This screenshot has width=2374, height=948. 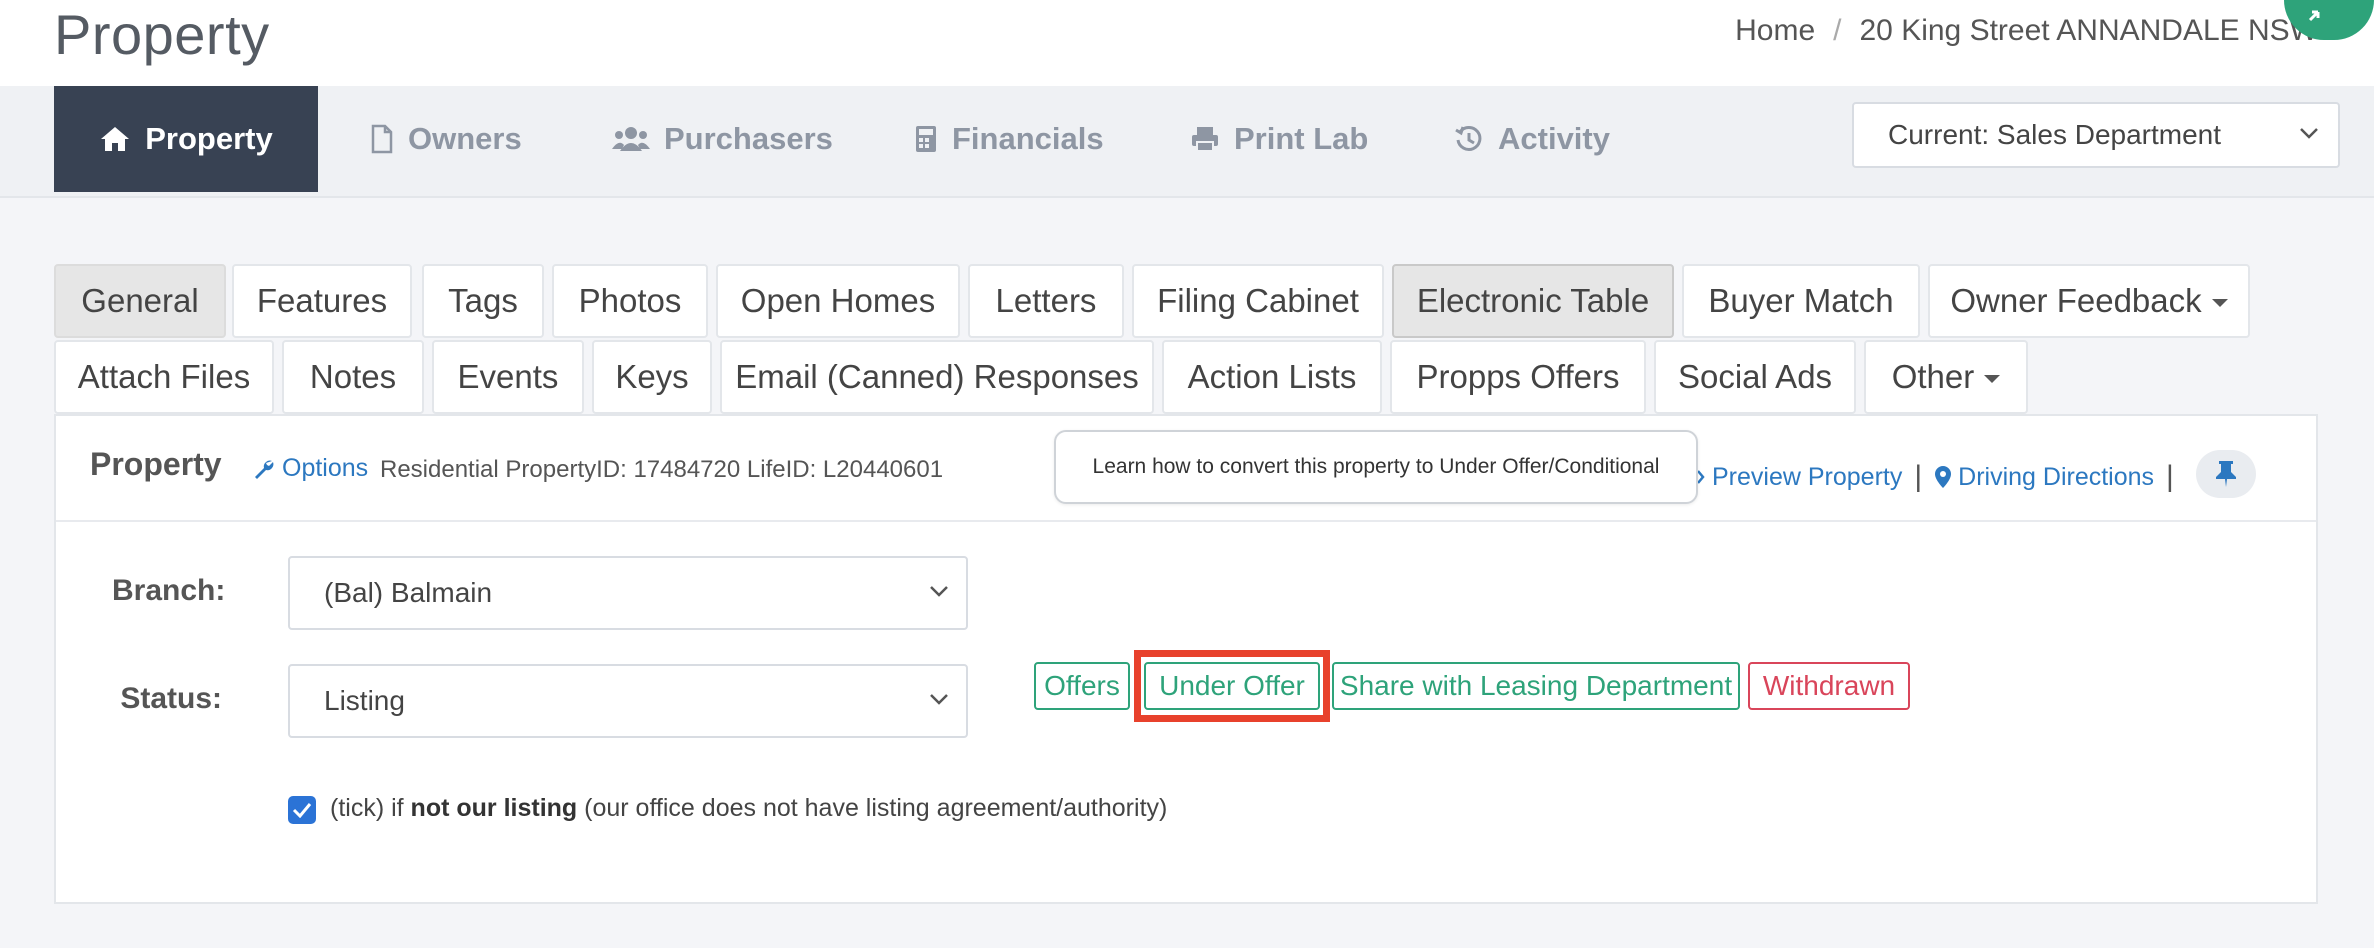 What do you see at coordinates (2314, 16) in the screenshot?
I see `collapse-arrows-icon` at bounding box center [2314, 16].